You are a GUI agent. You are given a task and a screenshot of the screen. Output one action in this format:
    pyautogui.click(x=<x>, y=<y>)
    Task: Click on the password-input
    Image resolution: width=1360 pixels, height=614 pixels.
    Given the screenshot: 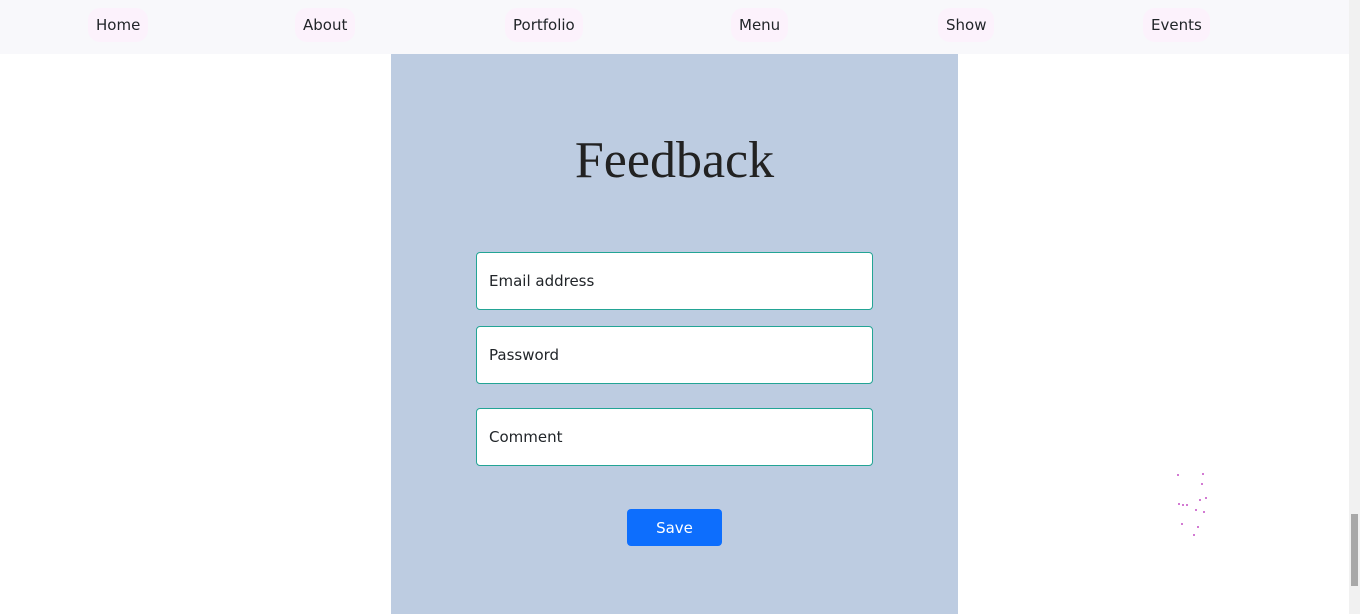 What is the action you would take?
    pyautogui.click(x=674, y=355)
    